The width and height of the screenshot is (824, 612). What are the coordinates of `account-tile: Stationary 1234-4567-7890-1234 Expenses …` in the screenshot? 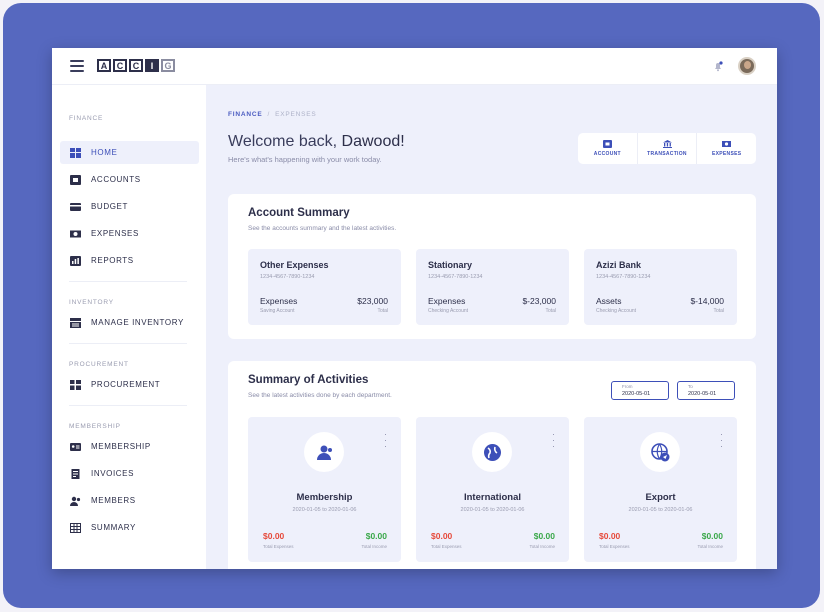 It's located at (492, 287).